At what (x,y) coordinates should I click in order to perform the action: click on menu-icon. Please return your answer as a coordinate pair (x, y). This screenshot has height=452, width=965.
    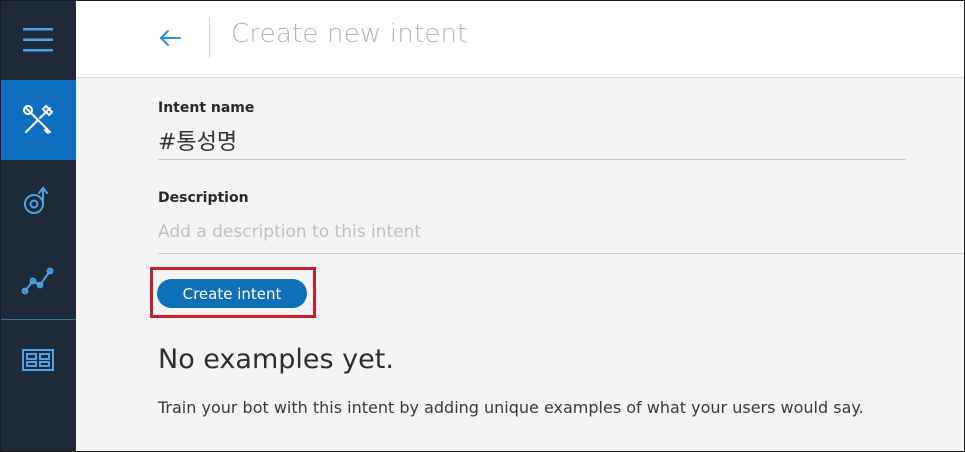
    Looking at the image, I should click on (38, 40).